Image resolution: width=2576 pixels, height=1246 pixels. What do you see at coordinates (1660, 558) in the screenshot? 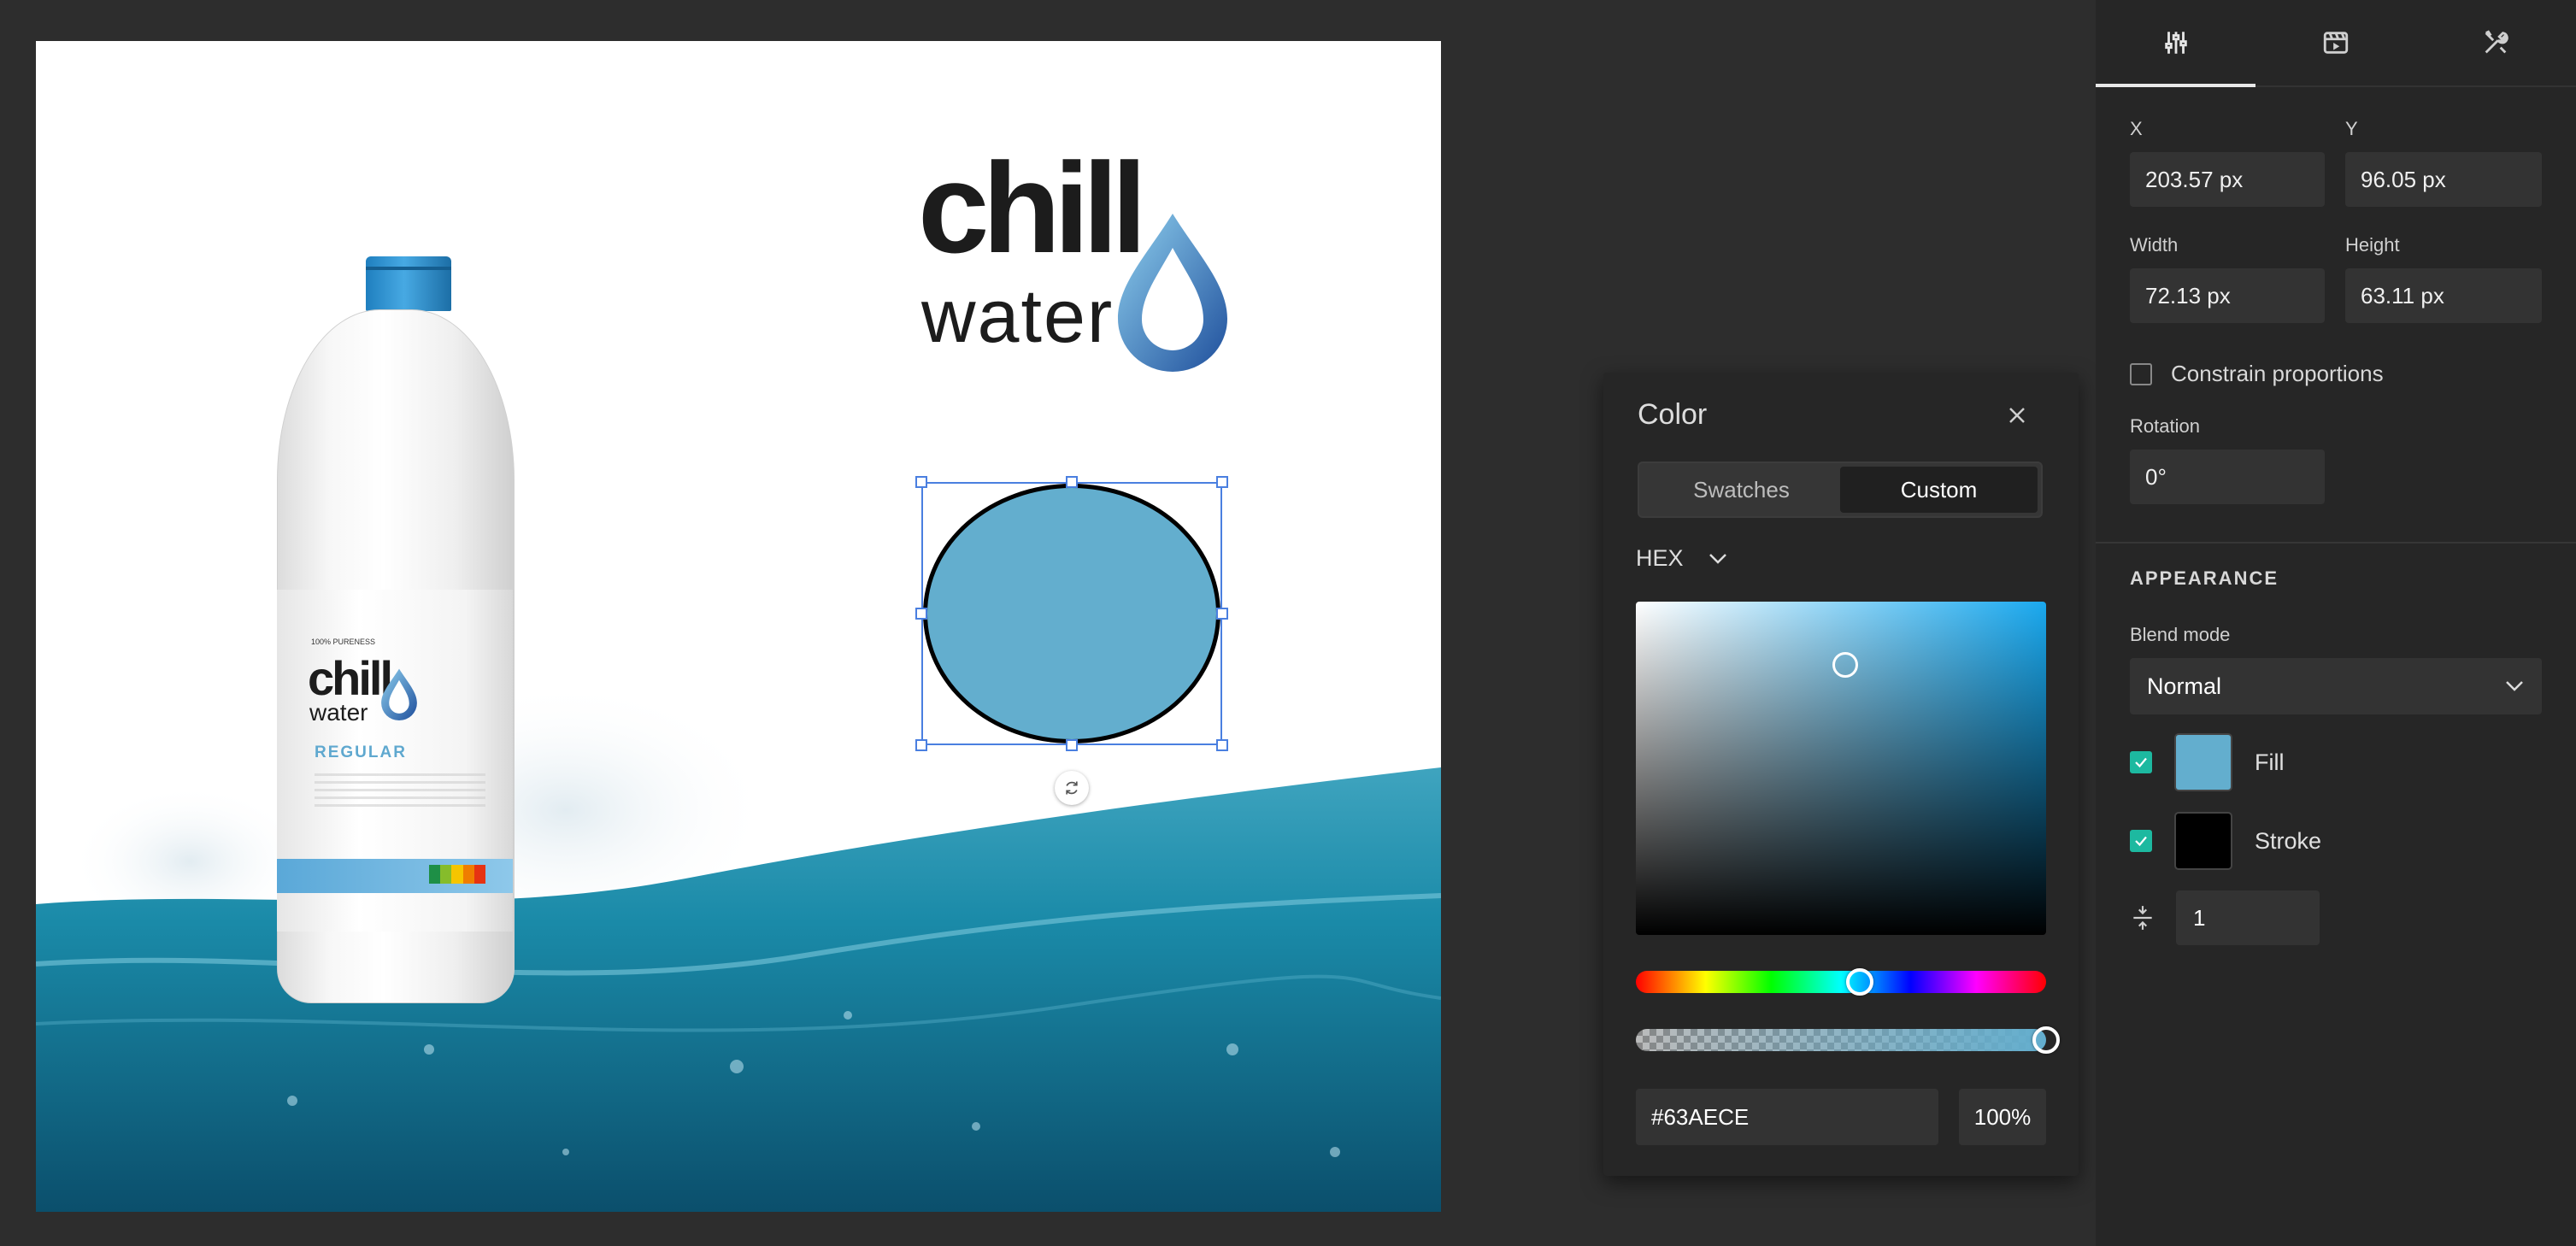
I see `color-format-label: HEX` at bounding box center [1660, 558].